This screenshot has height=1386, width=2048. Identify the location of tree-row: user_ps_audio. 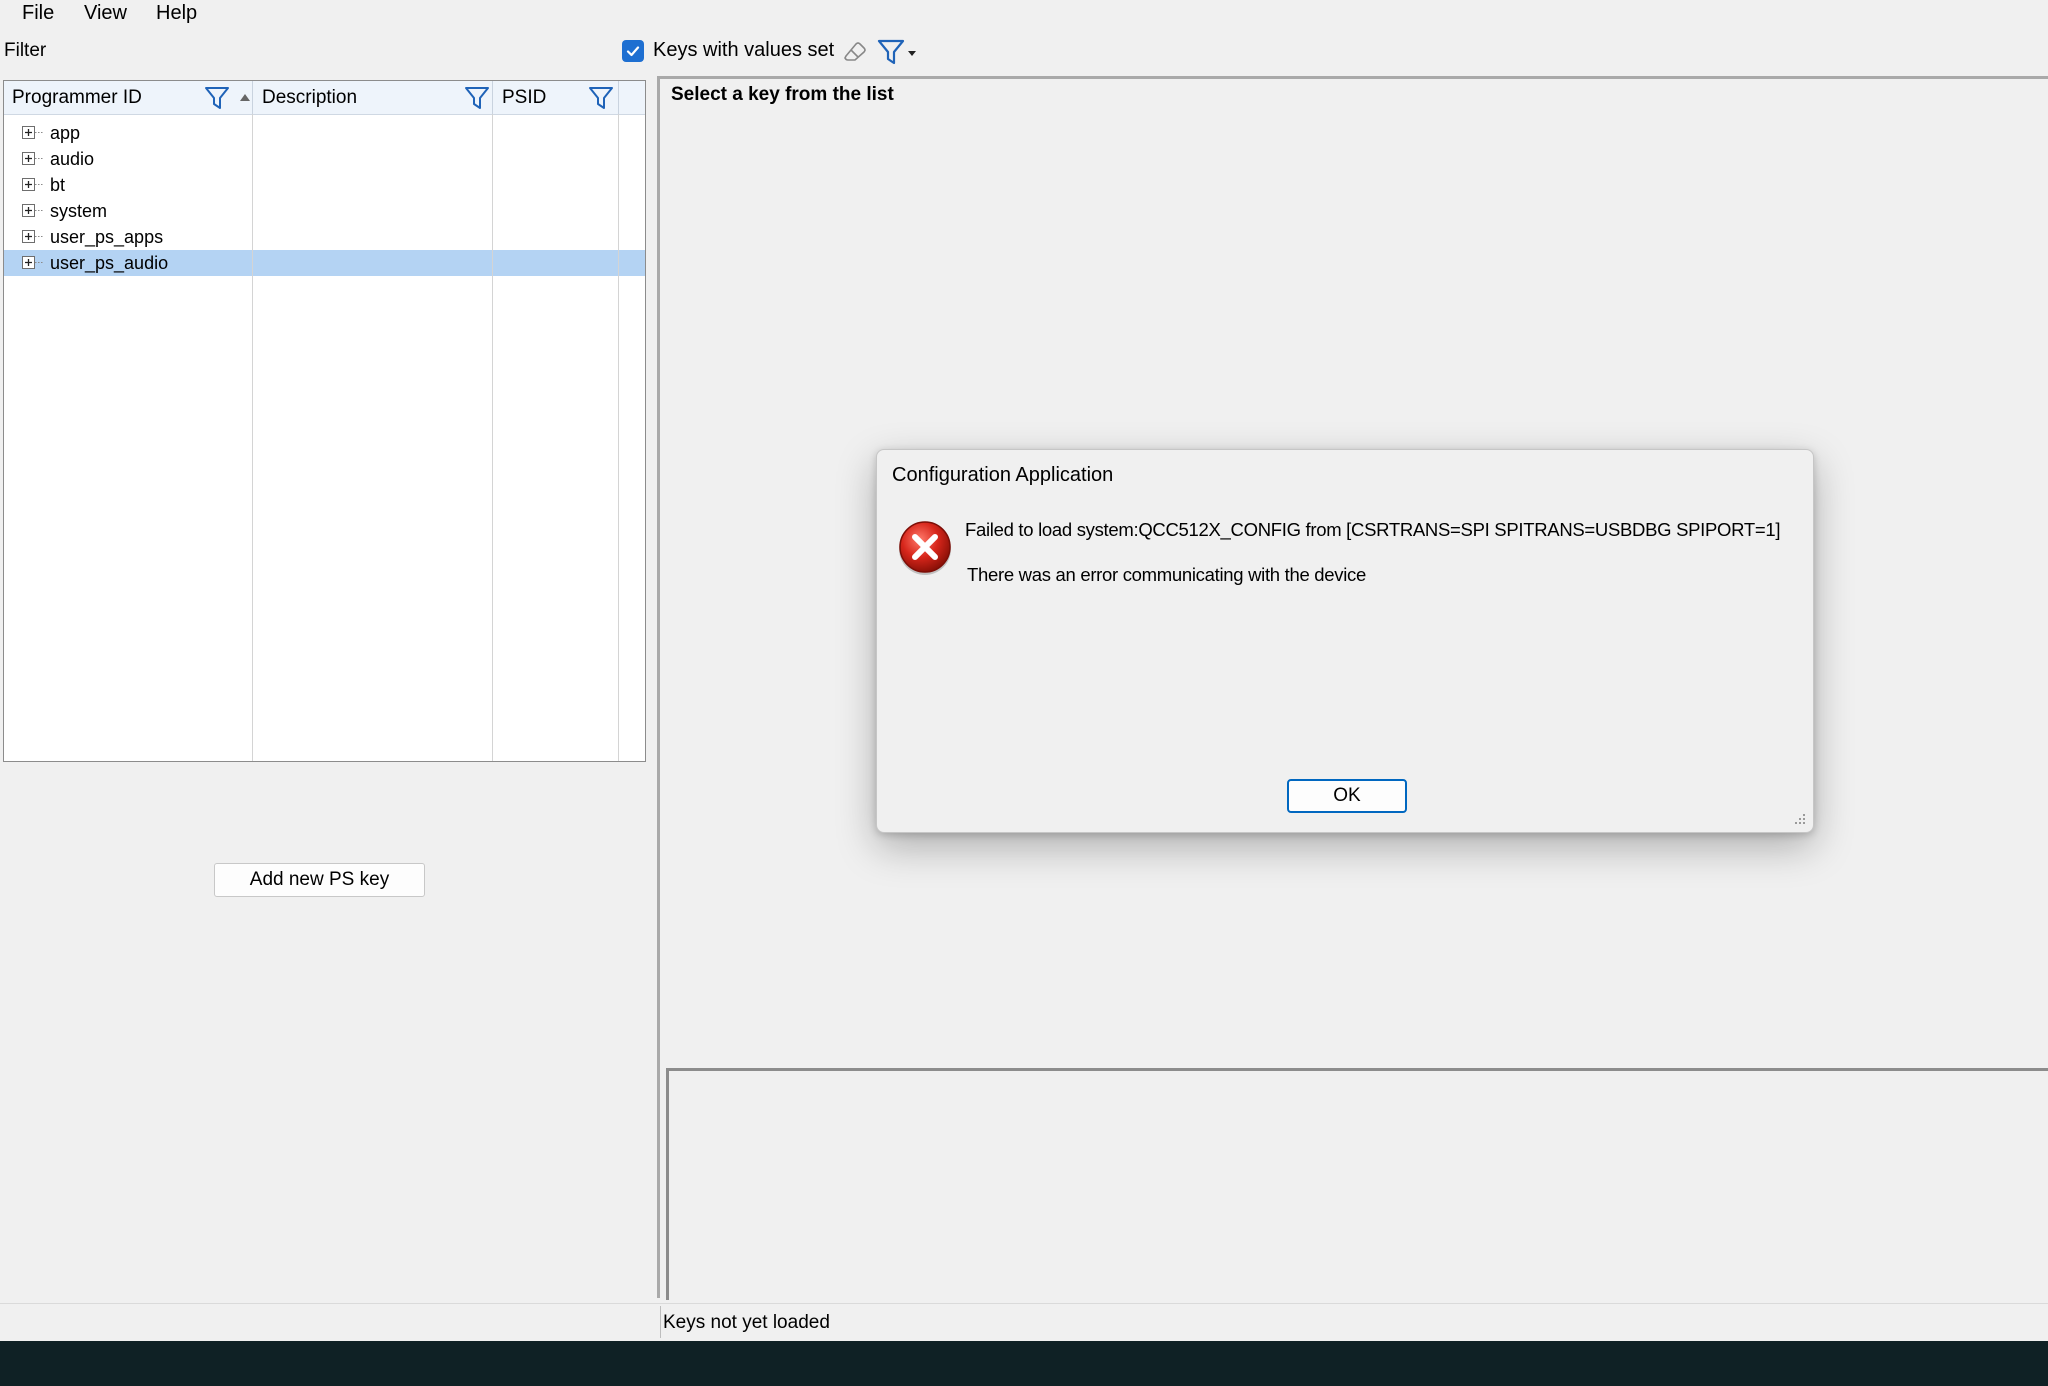
(324, 263).